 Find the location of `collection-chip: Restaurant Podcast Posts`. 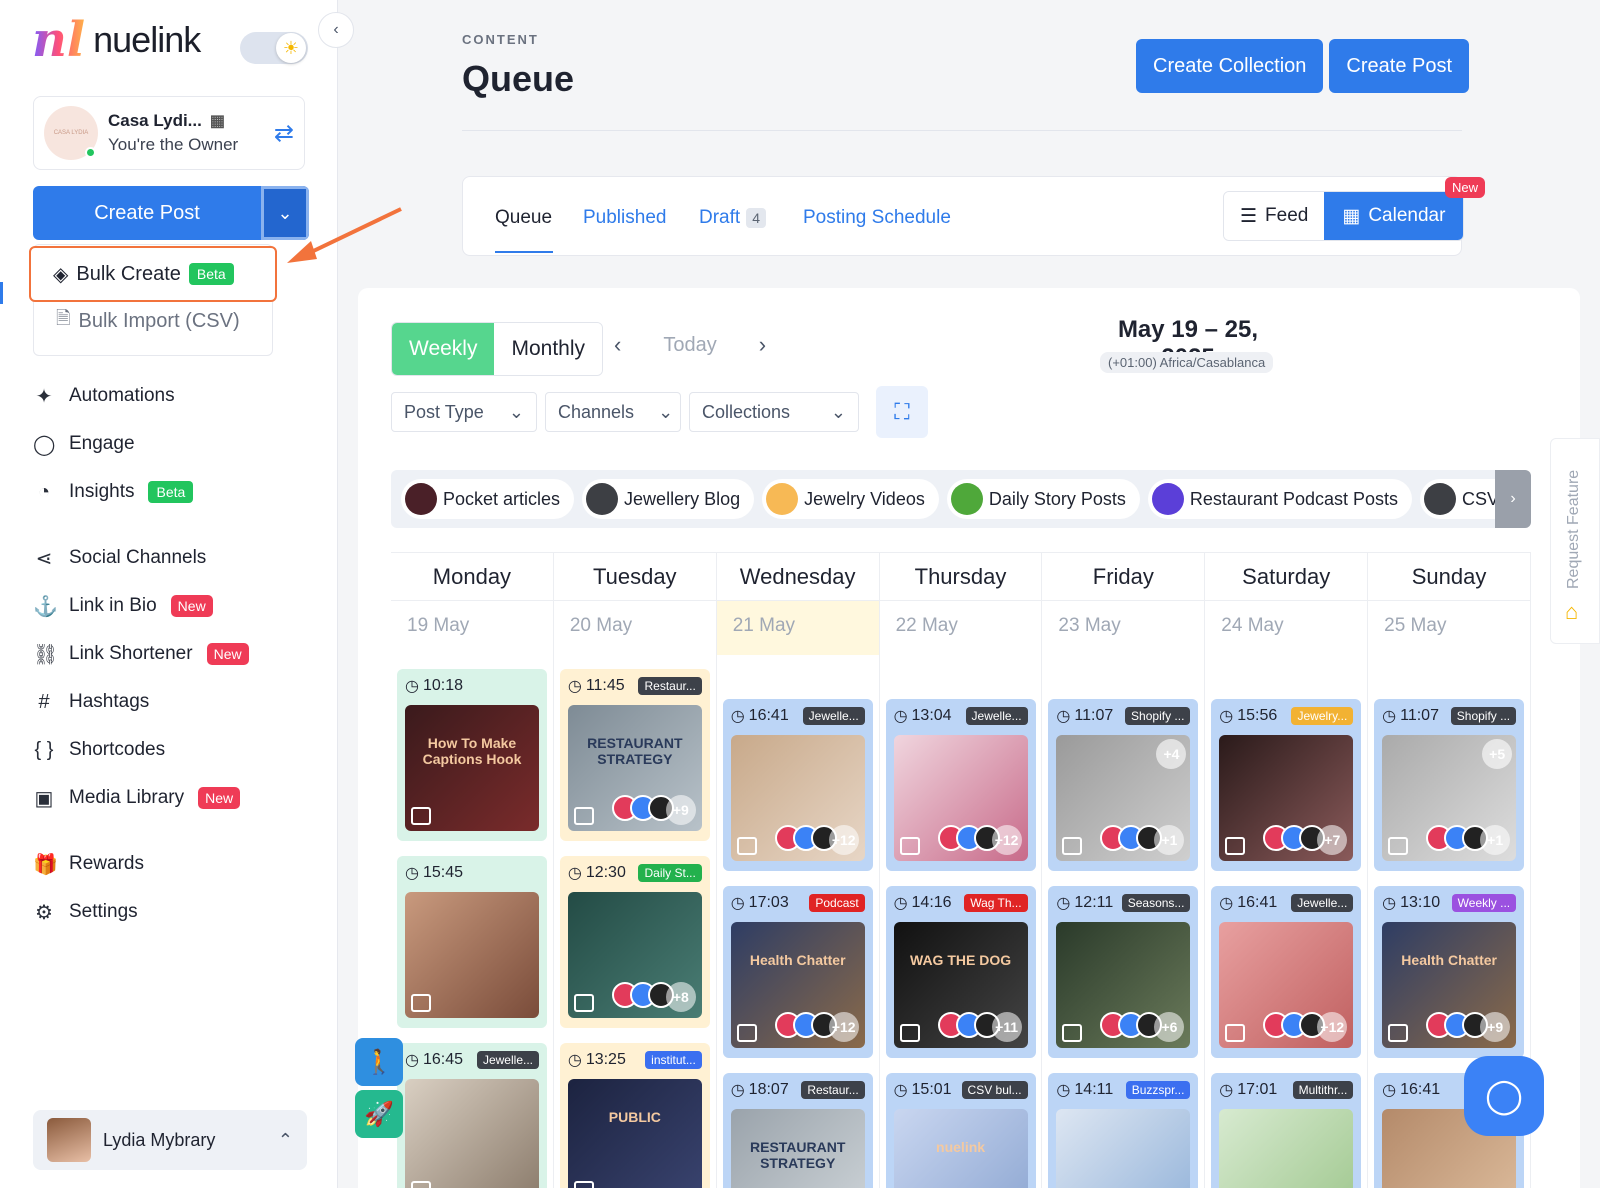

collection-chip: Restaurant Podcast Posts is located at coordinates (1279, 499).